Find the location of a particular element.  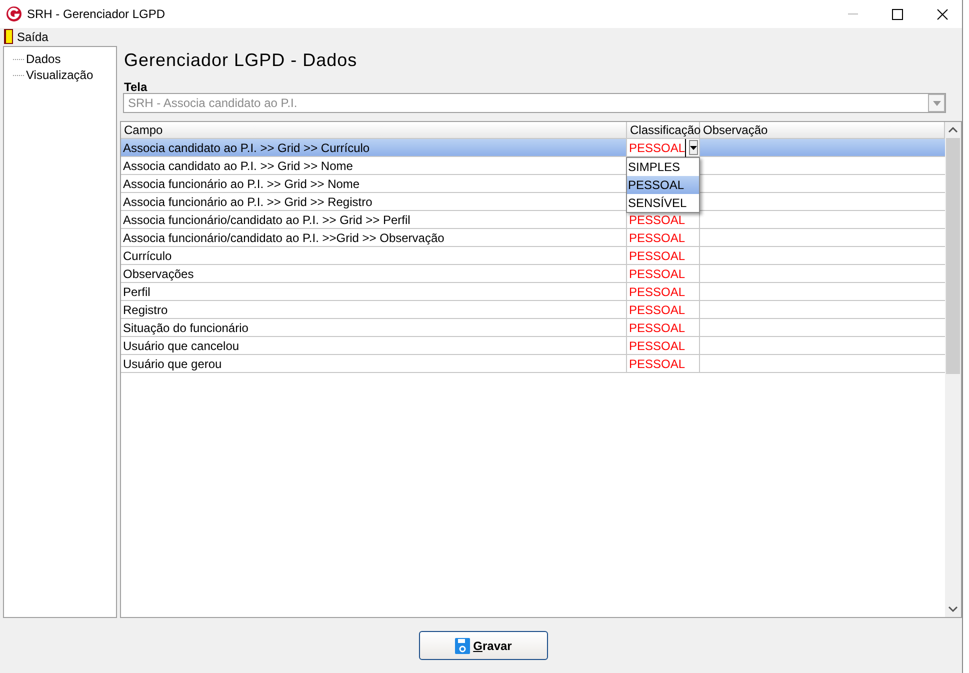

app-logo-icon is located at coordinates (14, 14).